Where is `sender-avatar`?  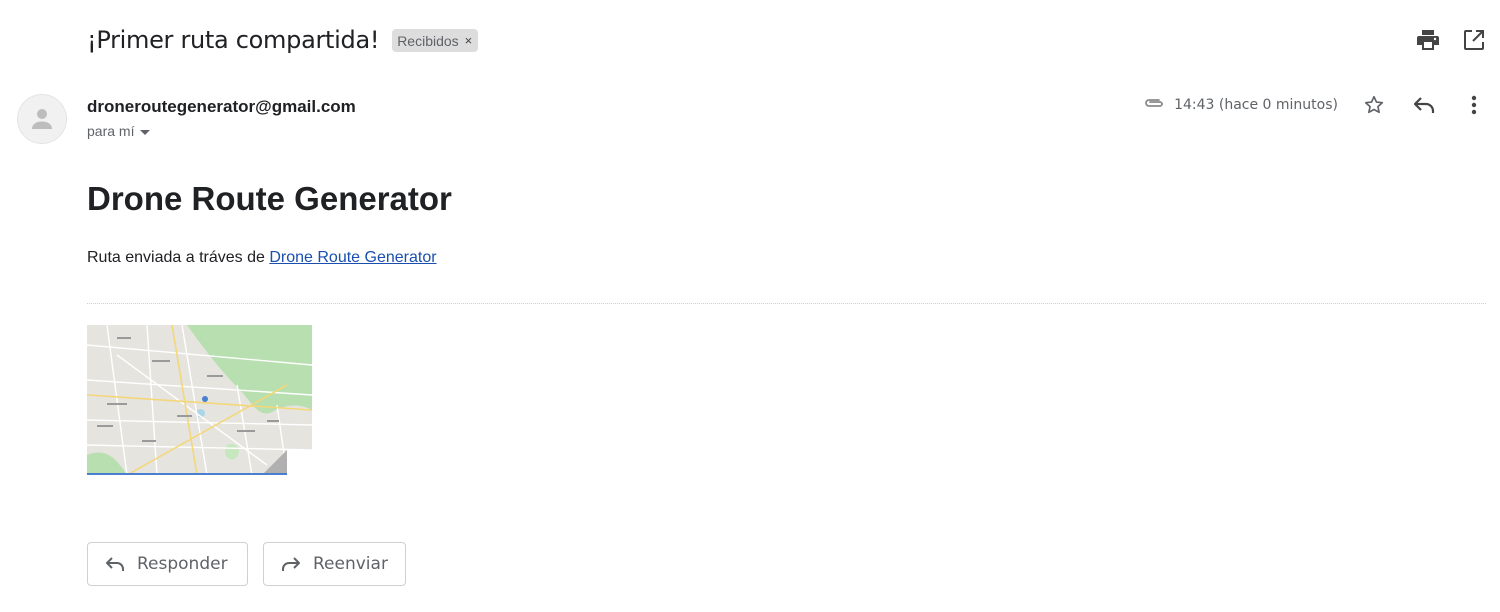 sender-avatar is located at coordinates (42, 119).